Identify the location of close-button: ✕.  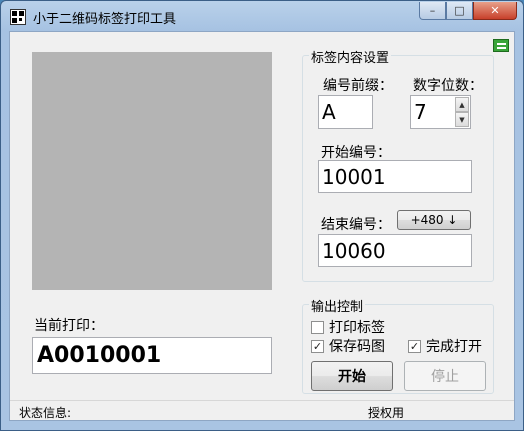
(495, 11).